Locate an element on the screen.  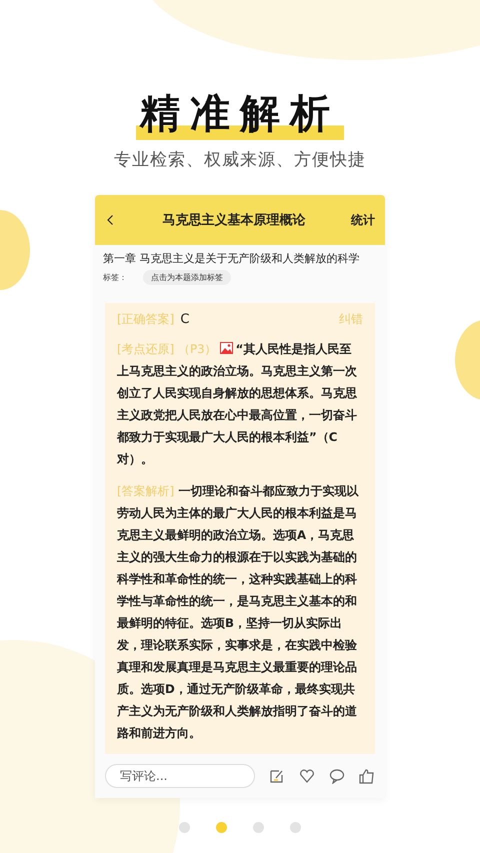
thumbs-up-icon is located at coordinates (367, 776).